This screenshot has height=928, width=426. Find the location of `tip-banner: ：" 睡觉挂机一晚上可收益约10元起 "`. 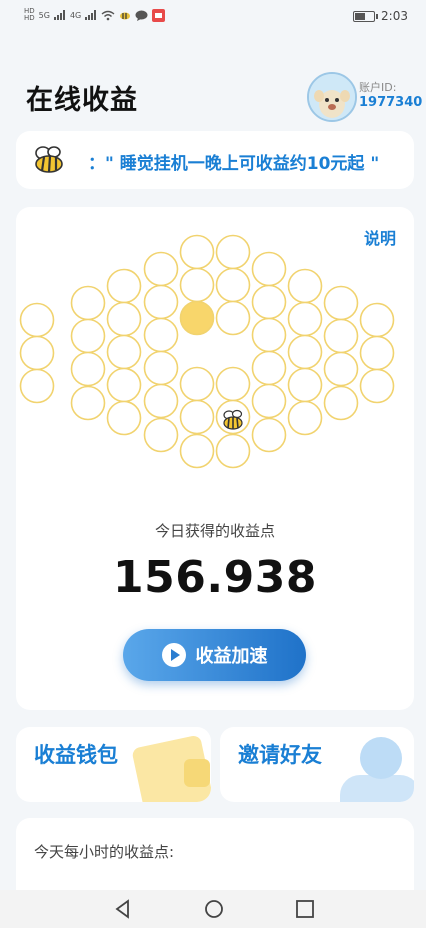

tip-banner: ：" 睡觉挂机一晚上可收益约10元起 " is located at coordinates (215, 160).